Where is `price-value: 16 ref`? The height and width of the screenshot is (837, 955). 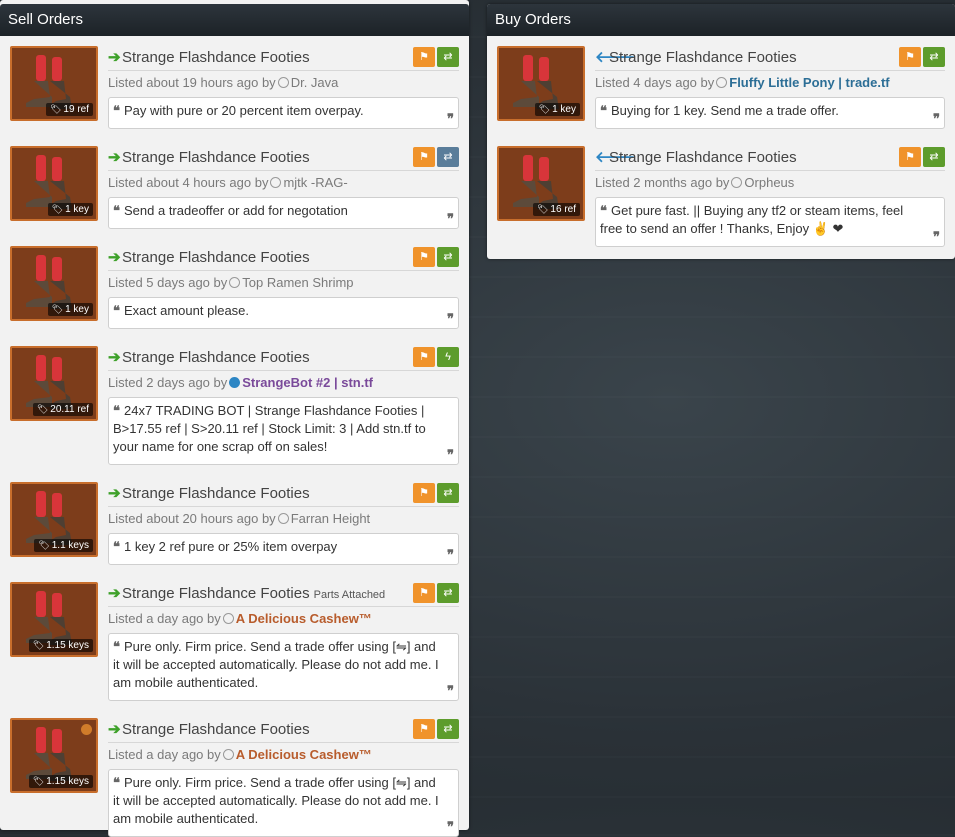
price-value: 16 ref is located at coordinates (563, 209).